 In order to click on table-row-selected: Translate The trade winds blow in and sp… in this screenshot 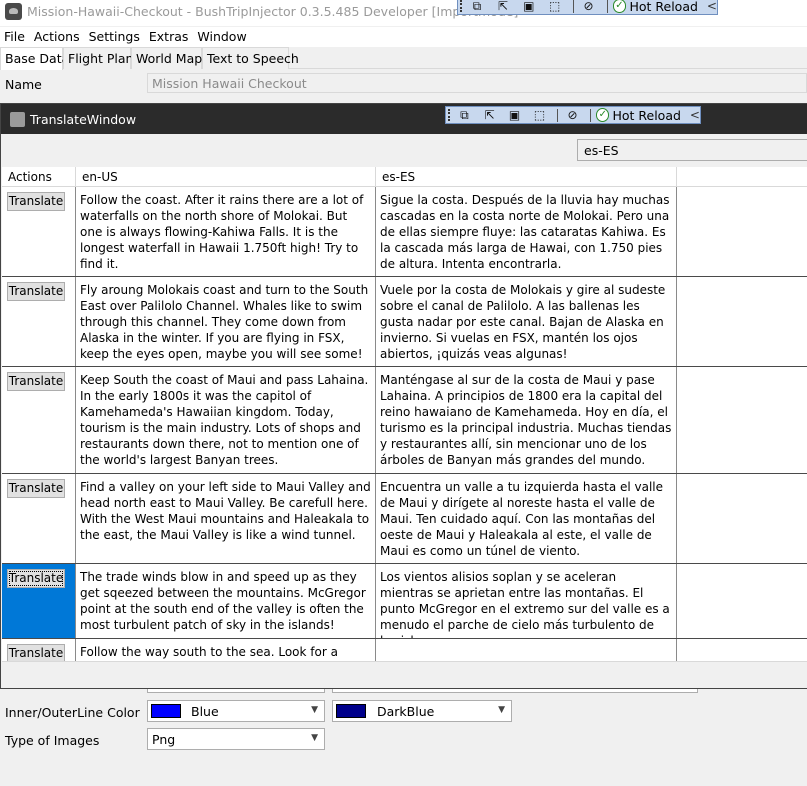, I will do `click(404, 601)`.